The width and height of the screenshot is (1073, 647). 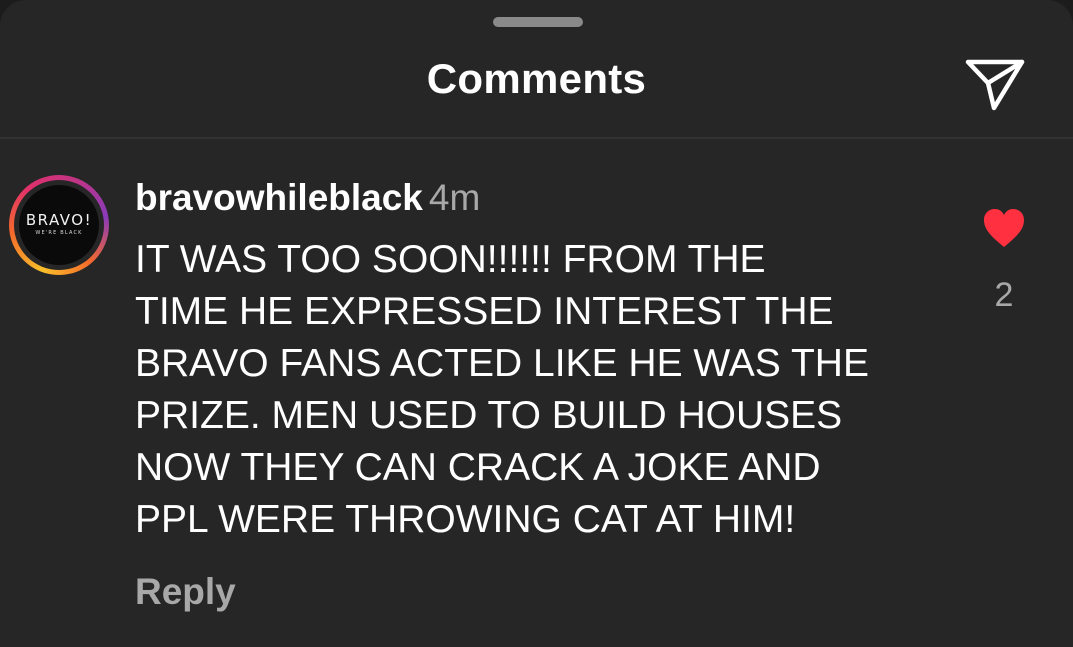 What do you see at coordinates (454, 197) in the screenshot?
I see `comment-timestamp: 4m` at bounding box center [454, 197].